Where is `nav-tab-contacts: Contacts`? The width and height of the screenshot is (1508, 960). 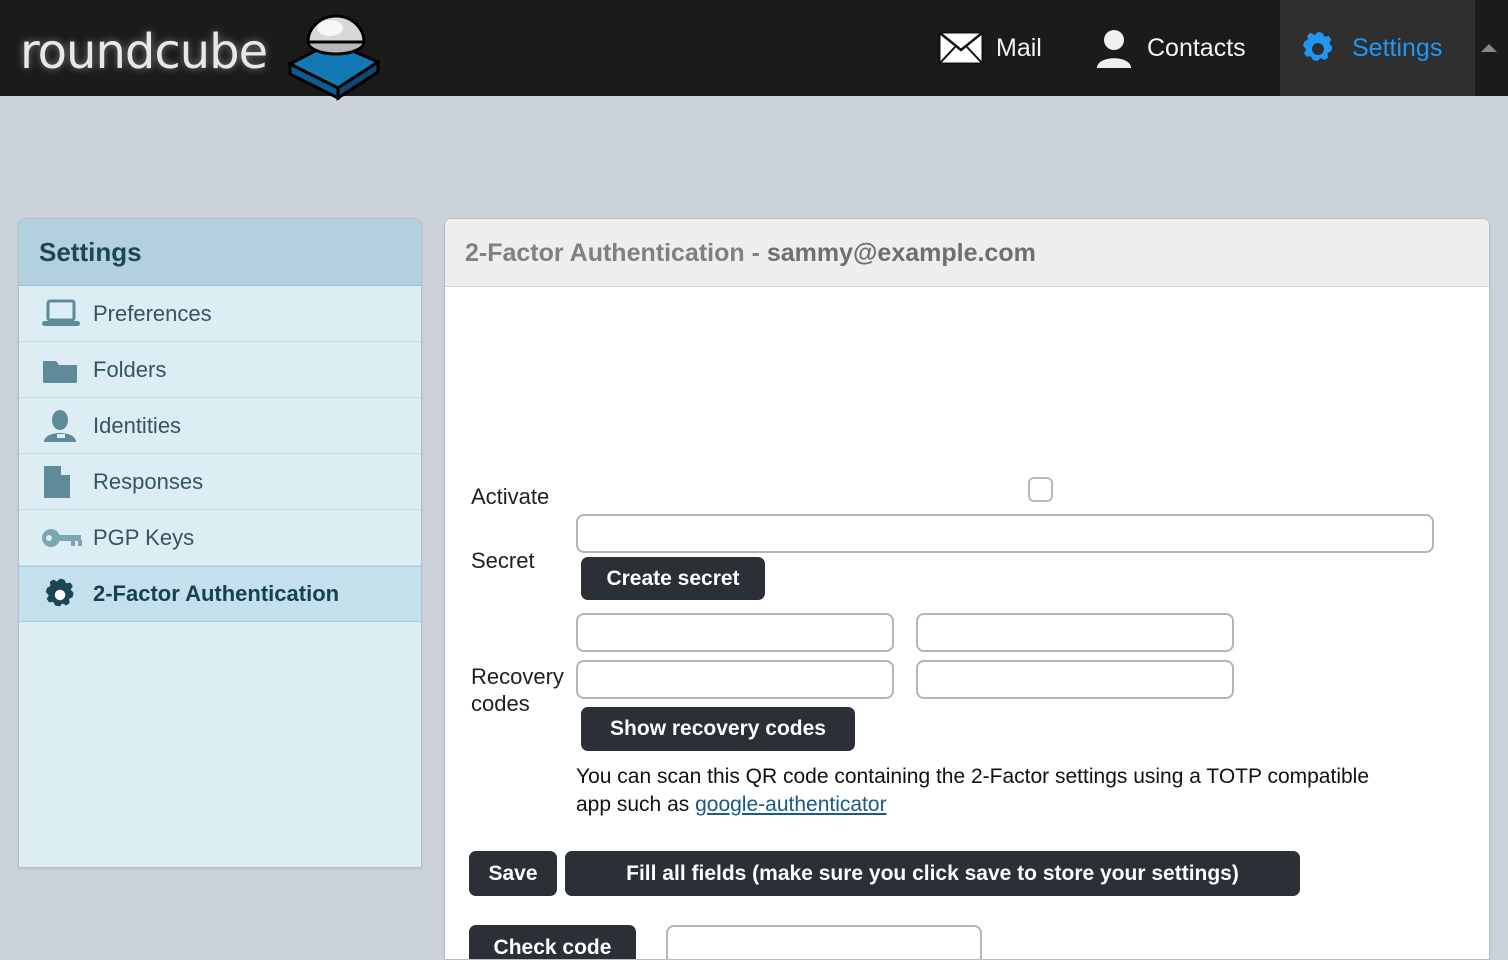
nav-tab-contacts: Contacts is located at coordinates (1169, 48).